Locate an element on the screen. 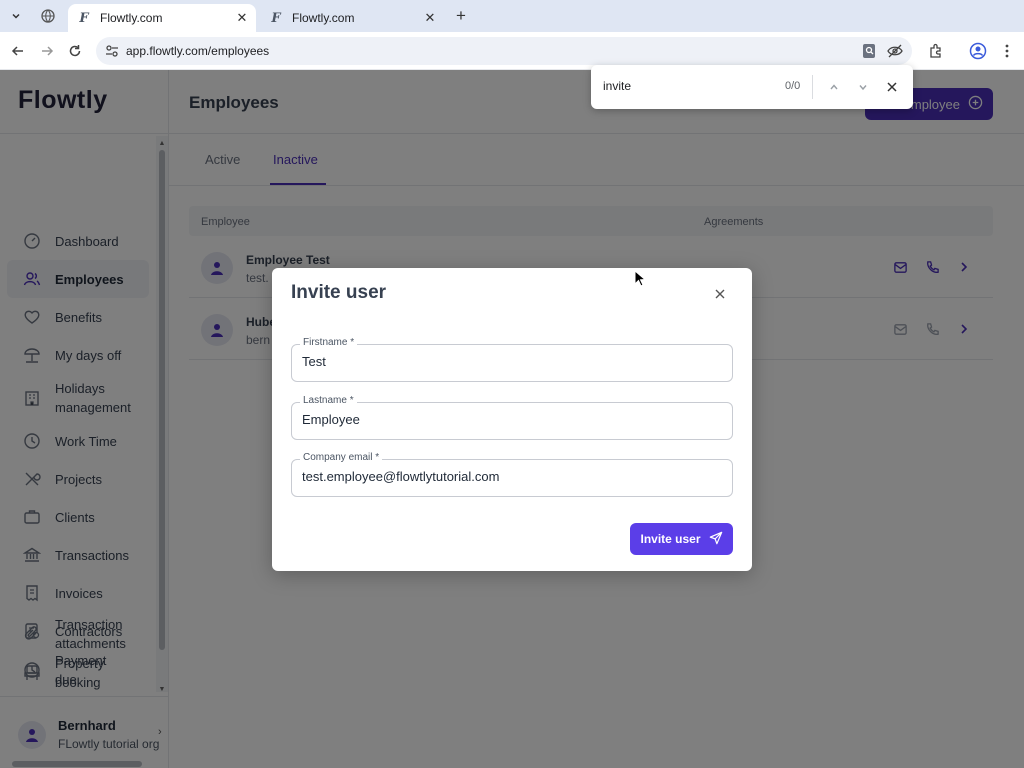 The width and height of the screenshot is (1024, 768). close-icon is located at coordinates (720, 294).